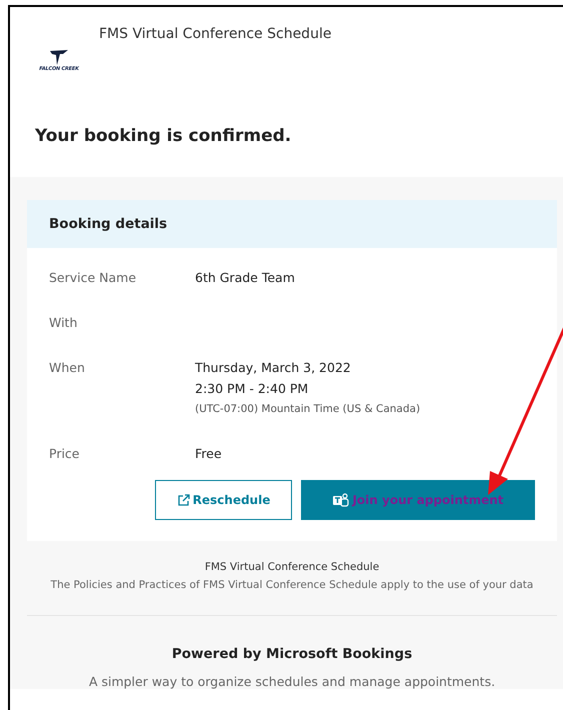 The image size is (563, 710). Describe the element at coordinates (307, 409) in the screenshot. I see `timezone-note: (UTC-07:00) Mountain Time (US & Canada)` at that location.